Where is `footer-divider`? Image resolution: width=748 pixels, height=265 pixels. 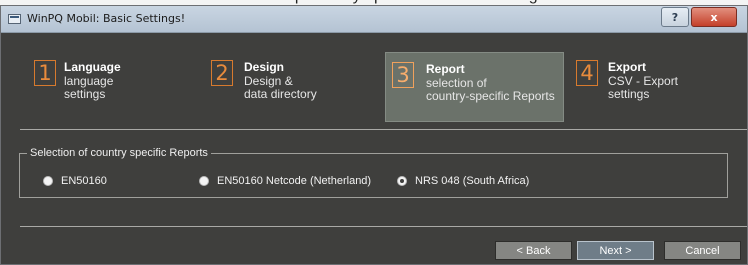
footer-divider is located at coordinates (383, 226).